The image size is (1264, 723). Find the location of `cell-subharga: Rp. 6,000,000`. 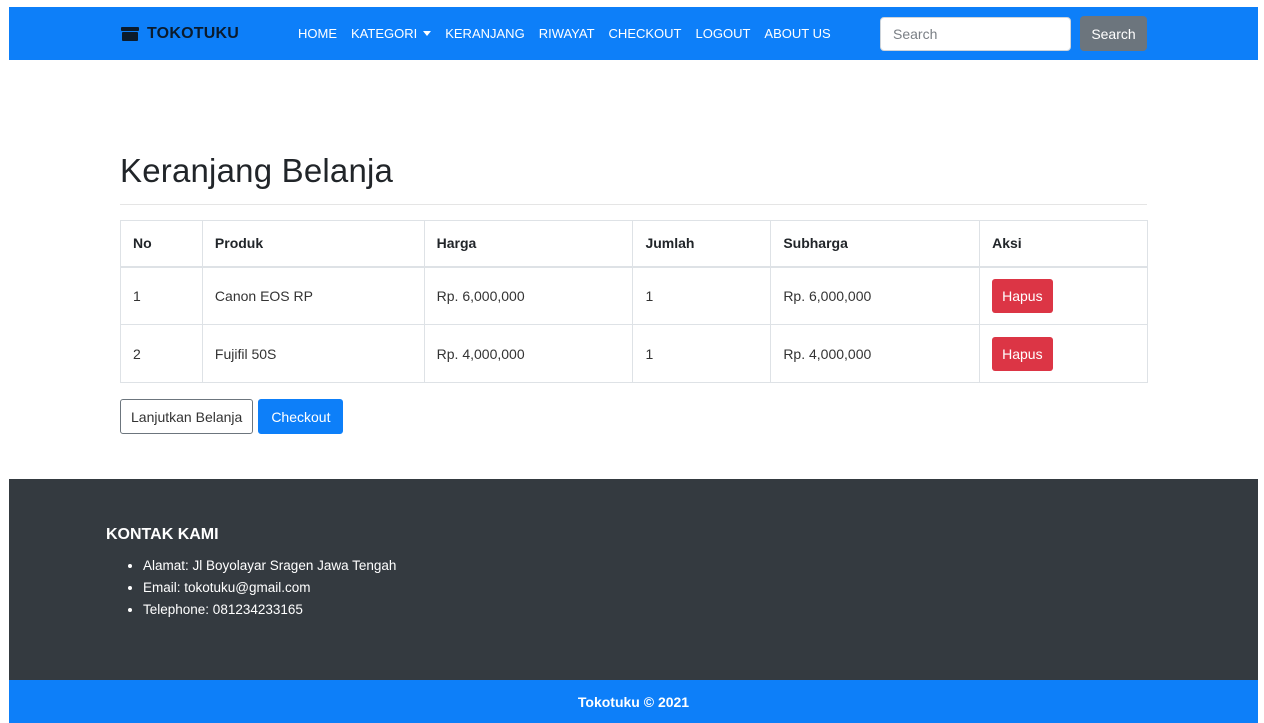

cell-subharga: Rp. 6,000,000 is located at coordinates (875, 295).